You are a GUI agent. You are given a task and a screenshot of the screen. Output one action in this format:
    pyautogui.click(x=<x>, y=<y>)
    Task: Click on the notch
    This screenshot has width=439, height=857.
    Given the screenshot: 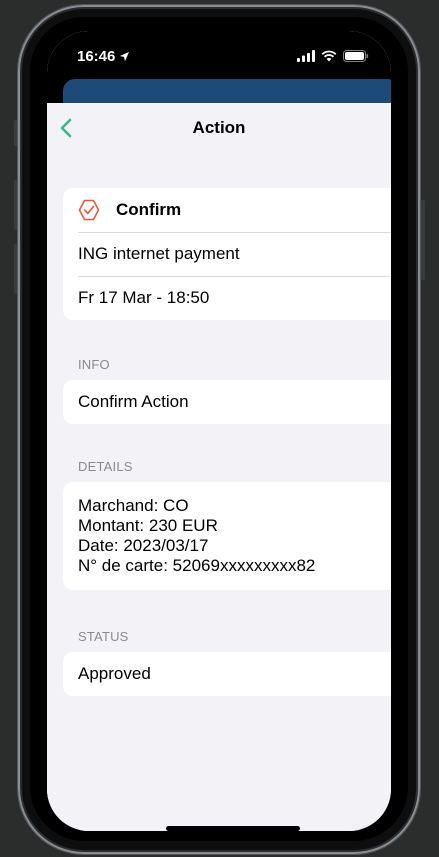 What is the action you would take?
    pyautogui.click(x=219, y=46)
    